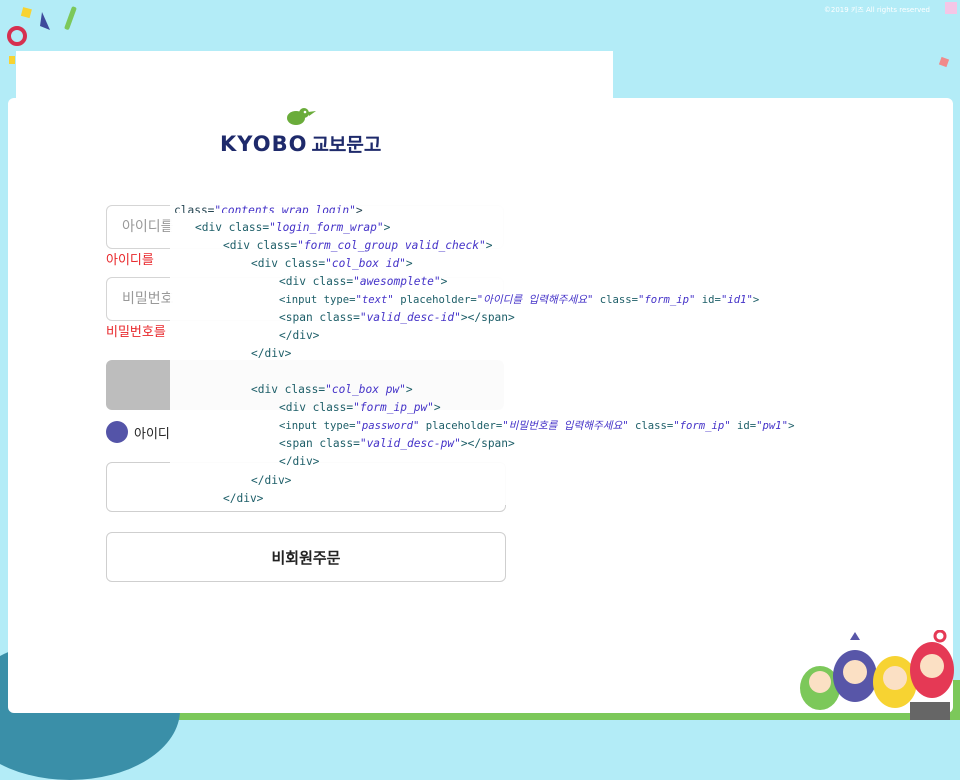 The width and height of the screenshot is (960, 780). What do you see at coordinates (944, 62) in the screenshot?
I see `decorative-confetti` at bounding box center [944, 62].